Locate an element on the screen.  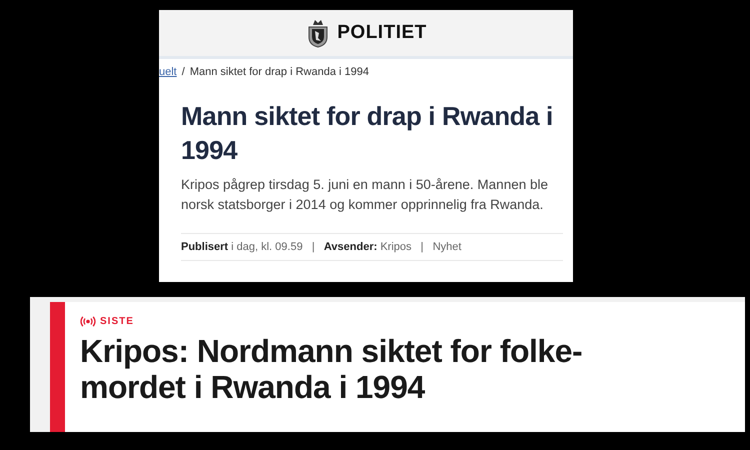
article-meta: Publisert i dag, kl. 09.59 | Avsender: Kripos | Nyhet is located at coordinates (372, 247).